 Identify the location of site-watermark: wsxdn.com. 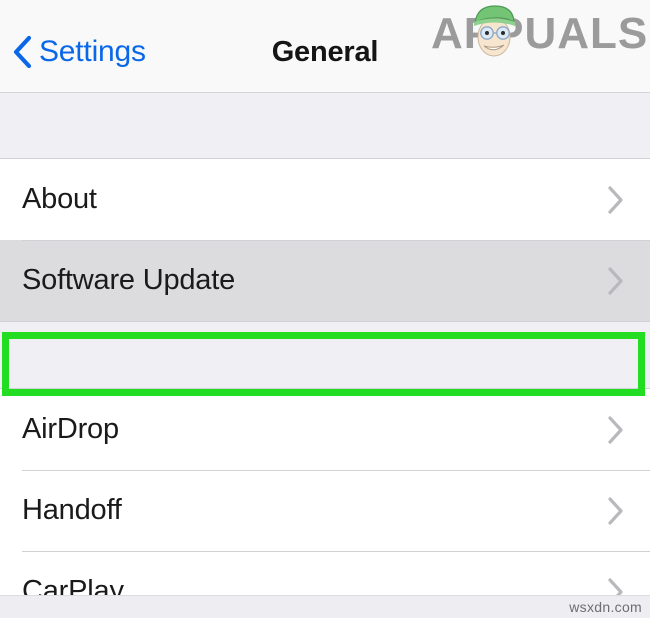
(605, 607).